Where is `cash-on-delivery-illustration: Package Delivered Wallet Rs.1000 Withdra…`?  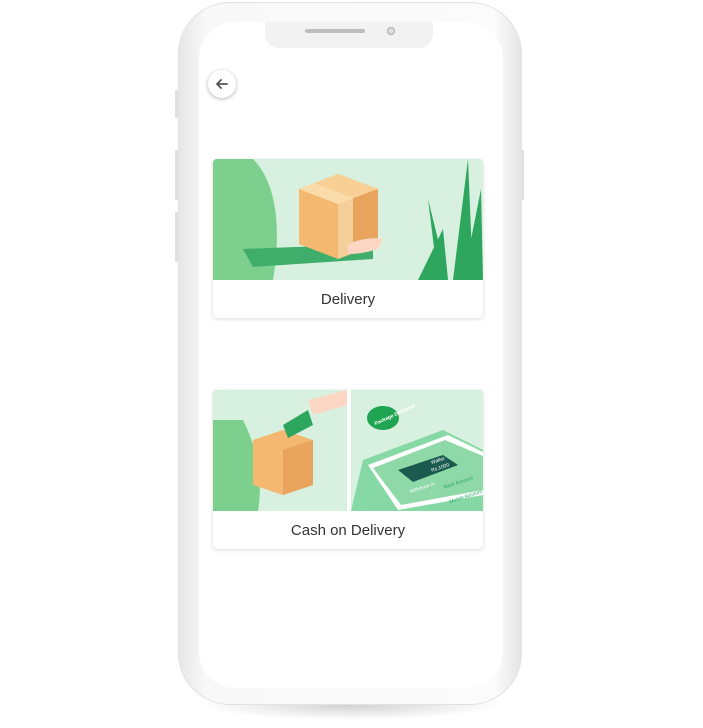 cash-on-delivery-illustration: Package Delivered Wallet Rs.1000 Withdra… is located at coordinates (348, 450).